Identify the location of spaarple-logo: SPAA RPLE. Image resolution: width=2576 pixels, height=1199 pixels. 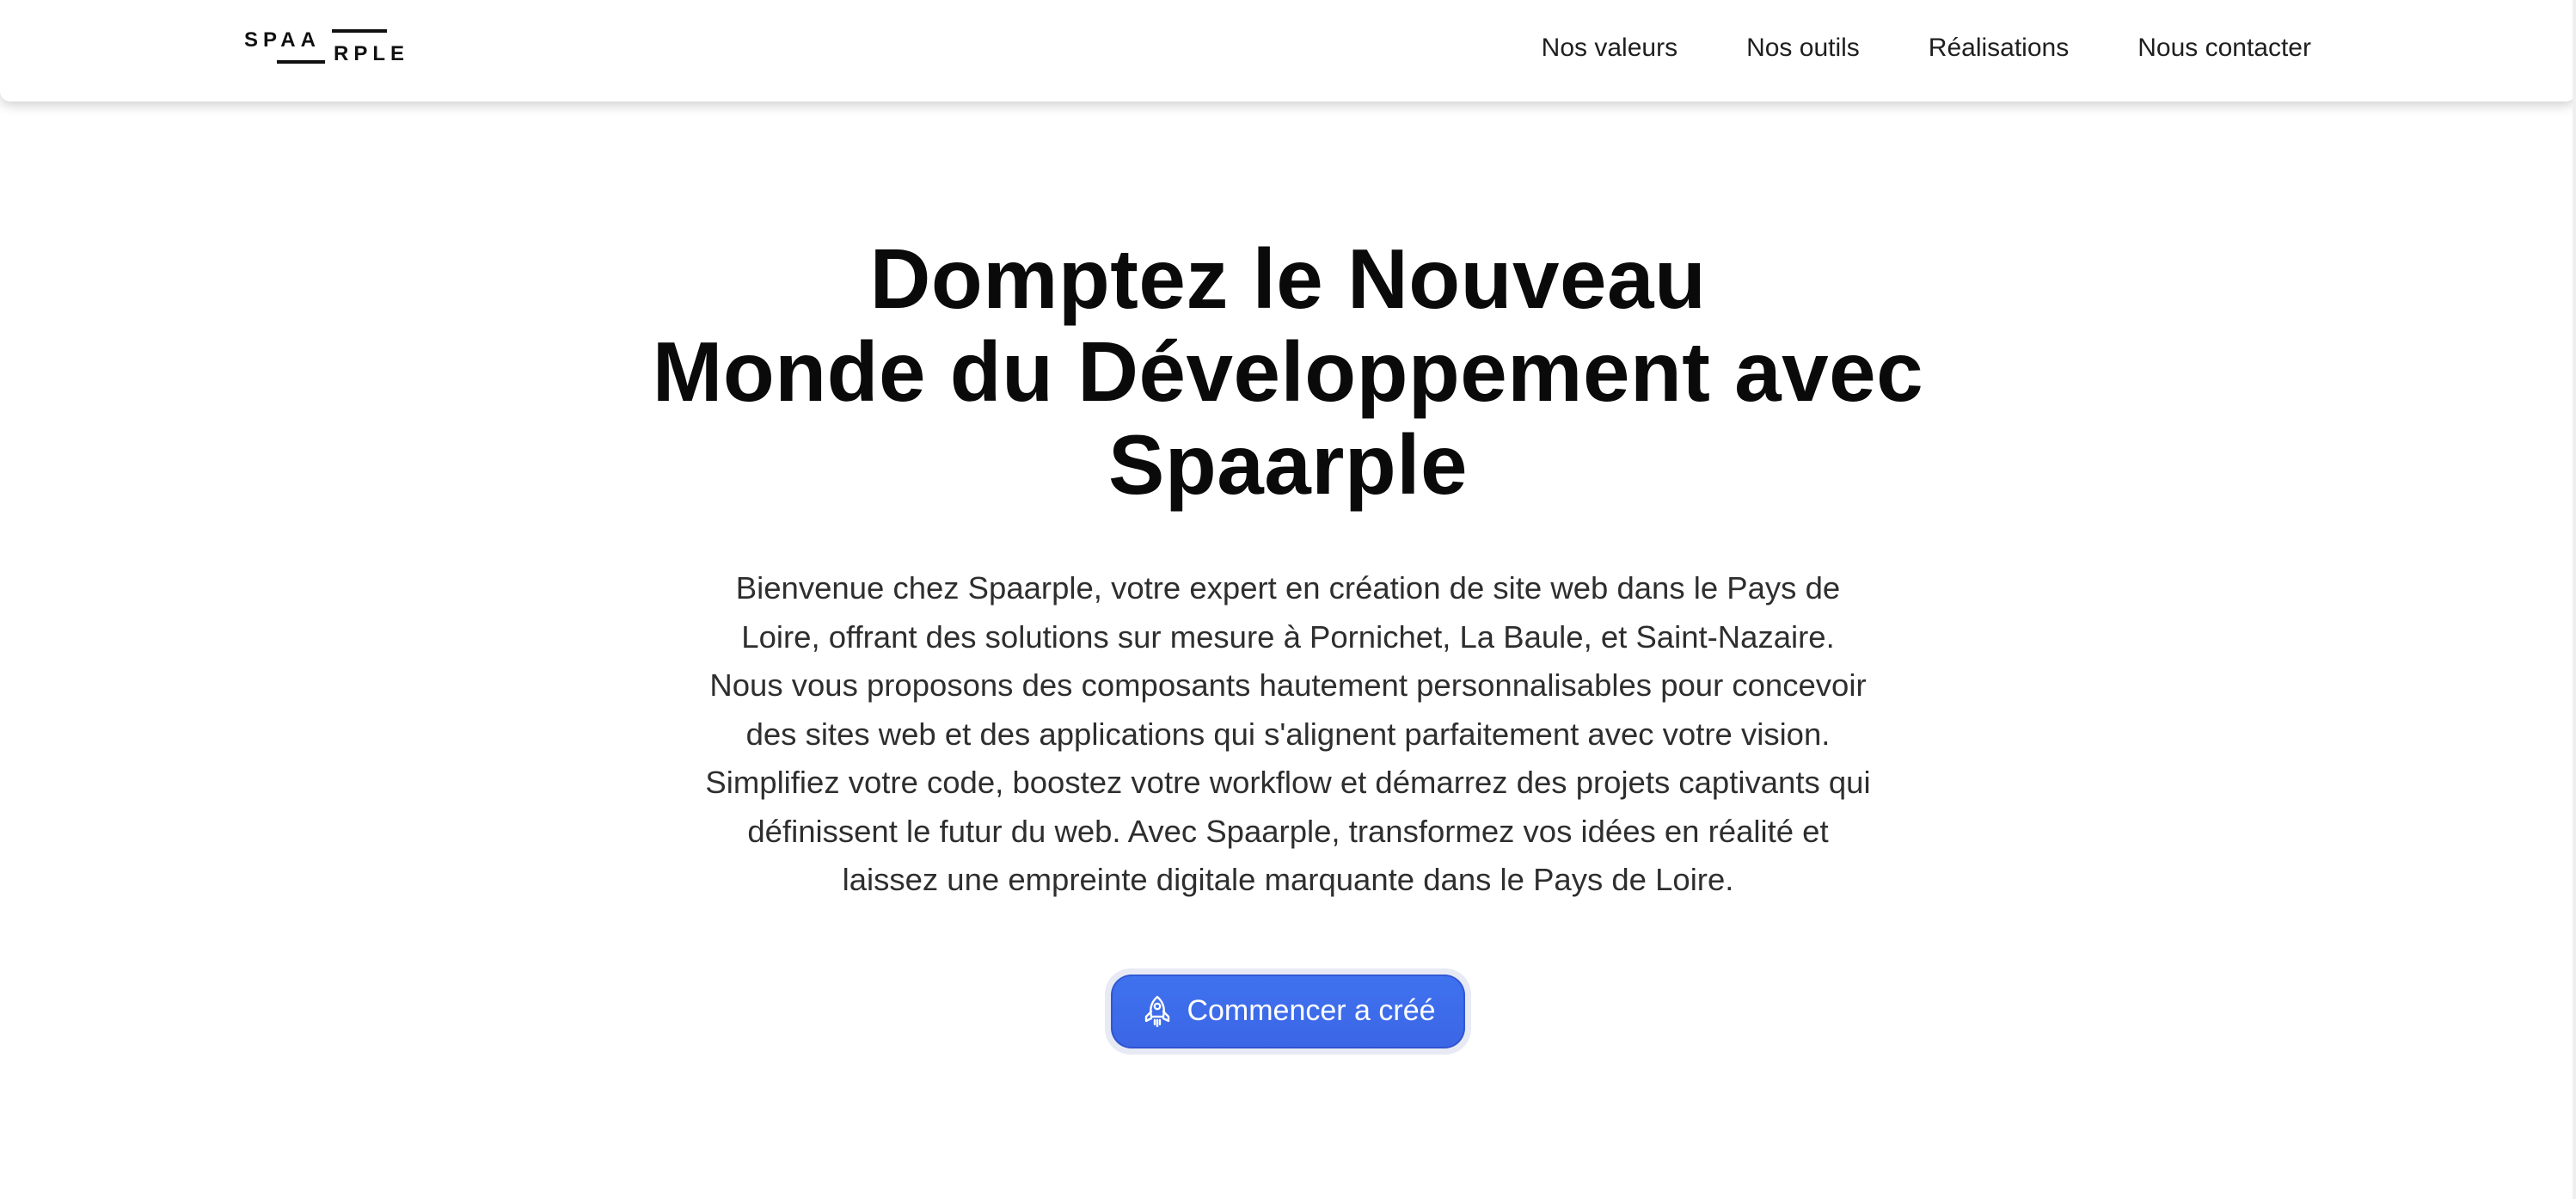
(326, 46).